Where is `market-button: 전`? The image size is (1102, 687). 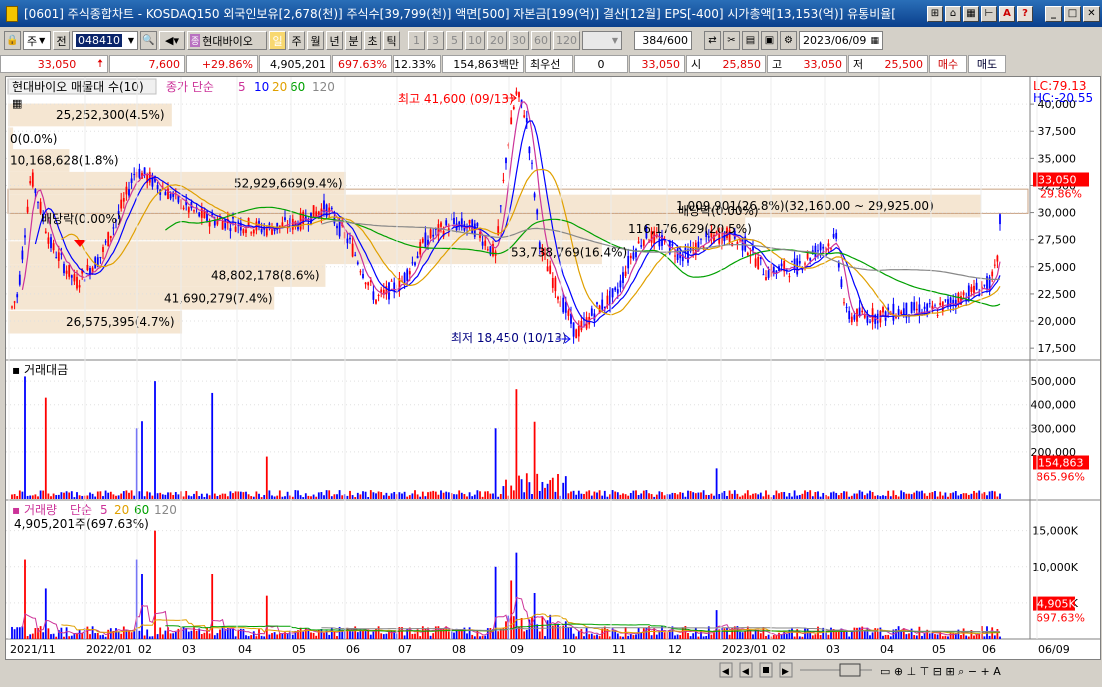 market-button: 전 is located at coordinates (61, 40).